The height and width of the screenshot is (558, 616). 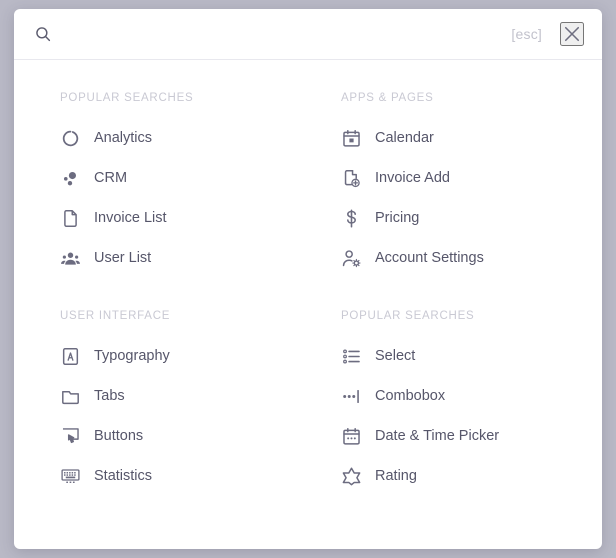 I want to click on result-item-label: Invoice List, so click(x=130, y=218).